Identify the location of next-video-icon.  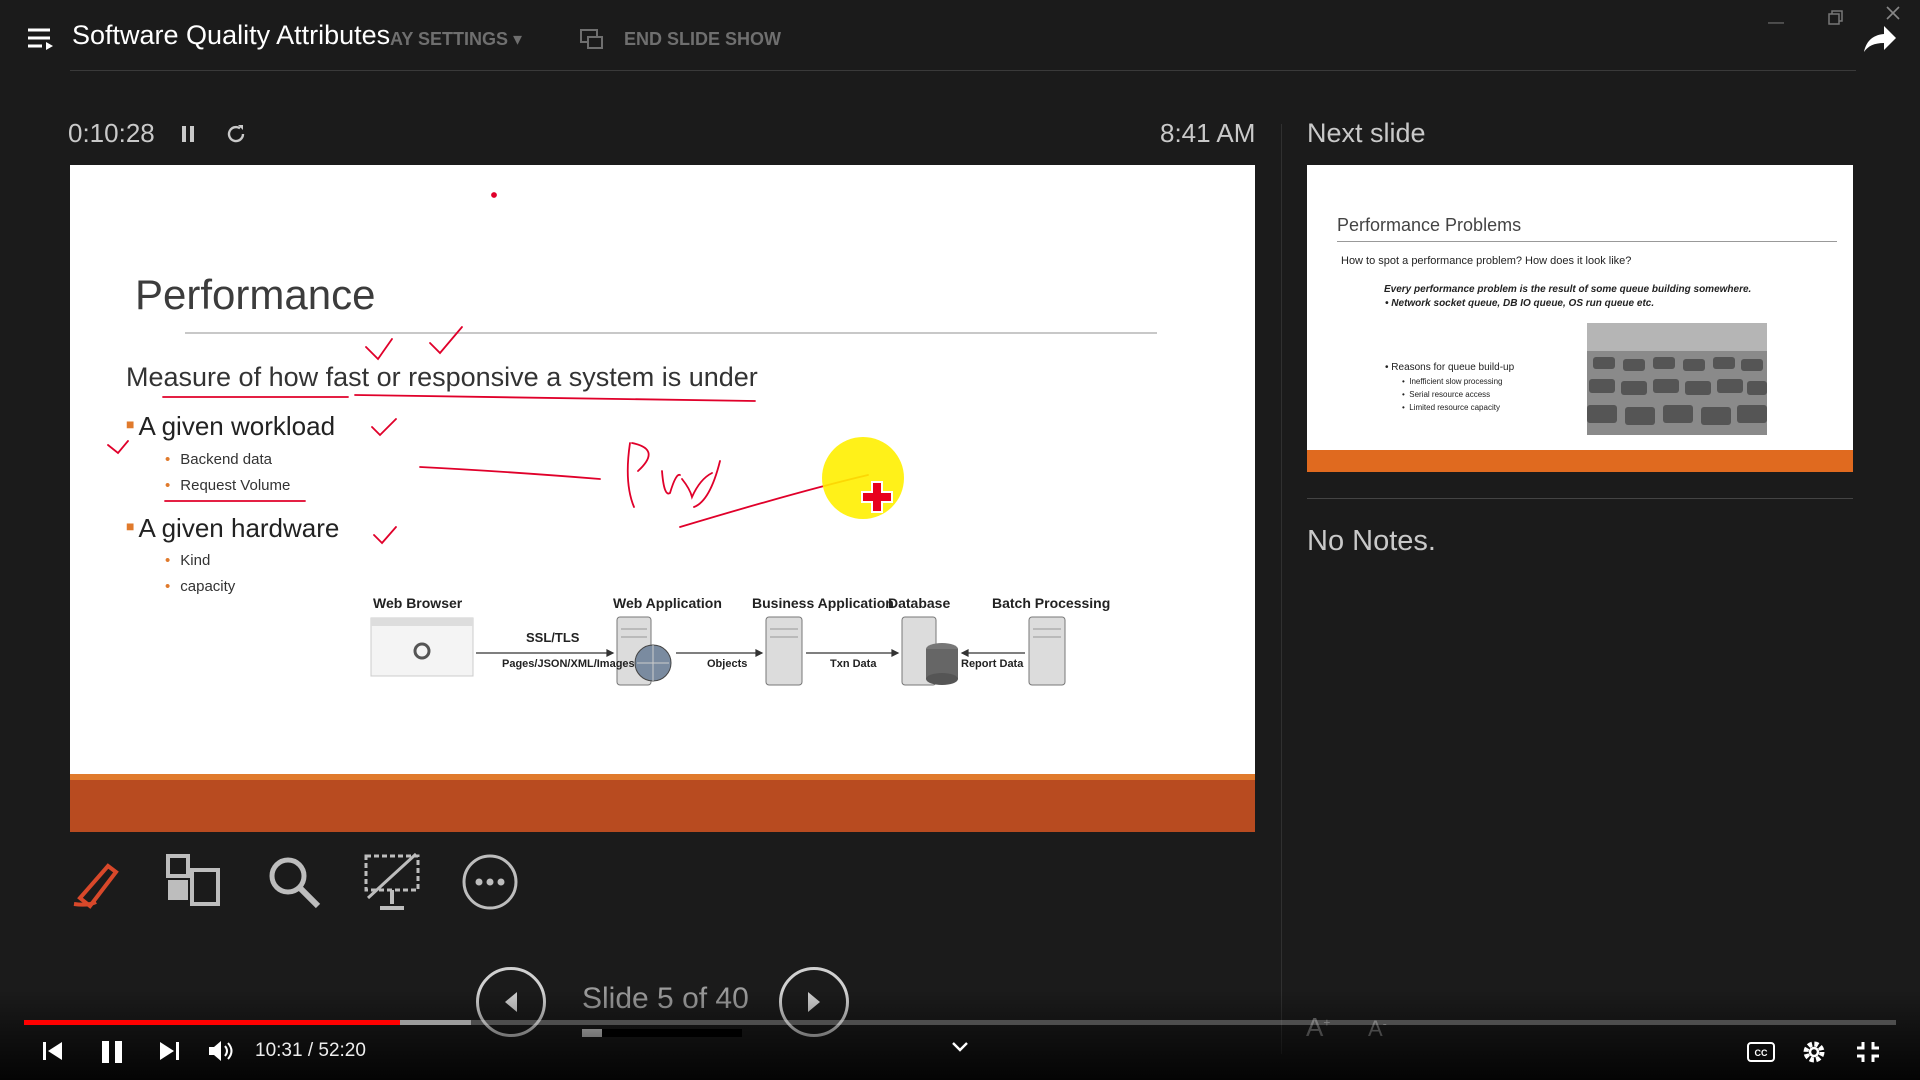
(169, 1051).